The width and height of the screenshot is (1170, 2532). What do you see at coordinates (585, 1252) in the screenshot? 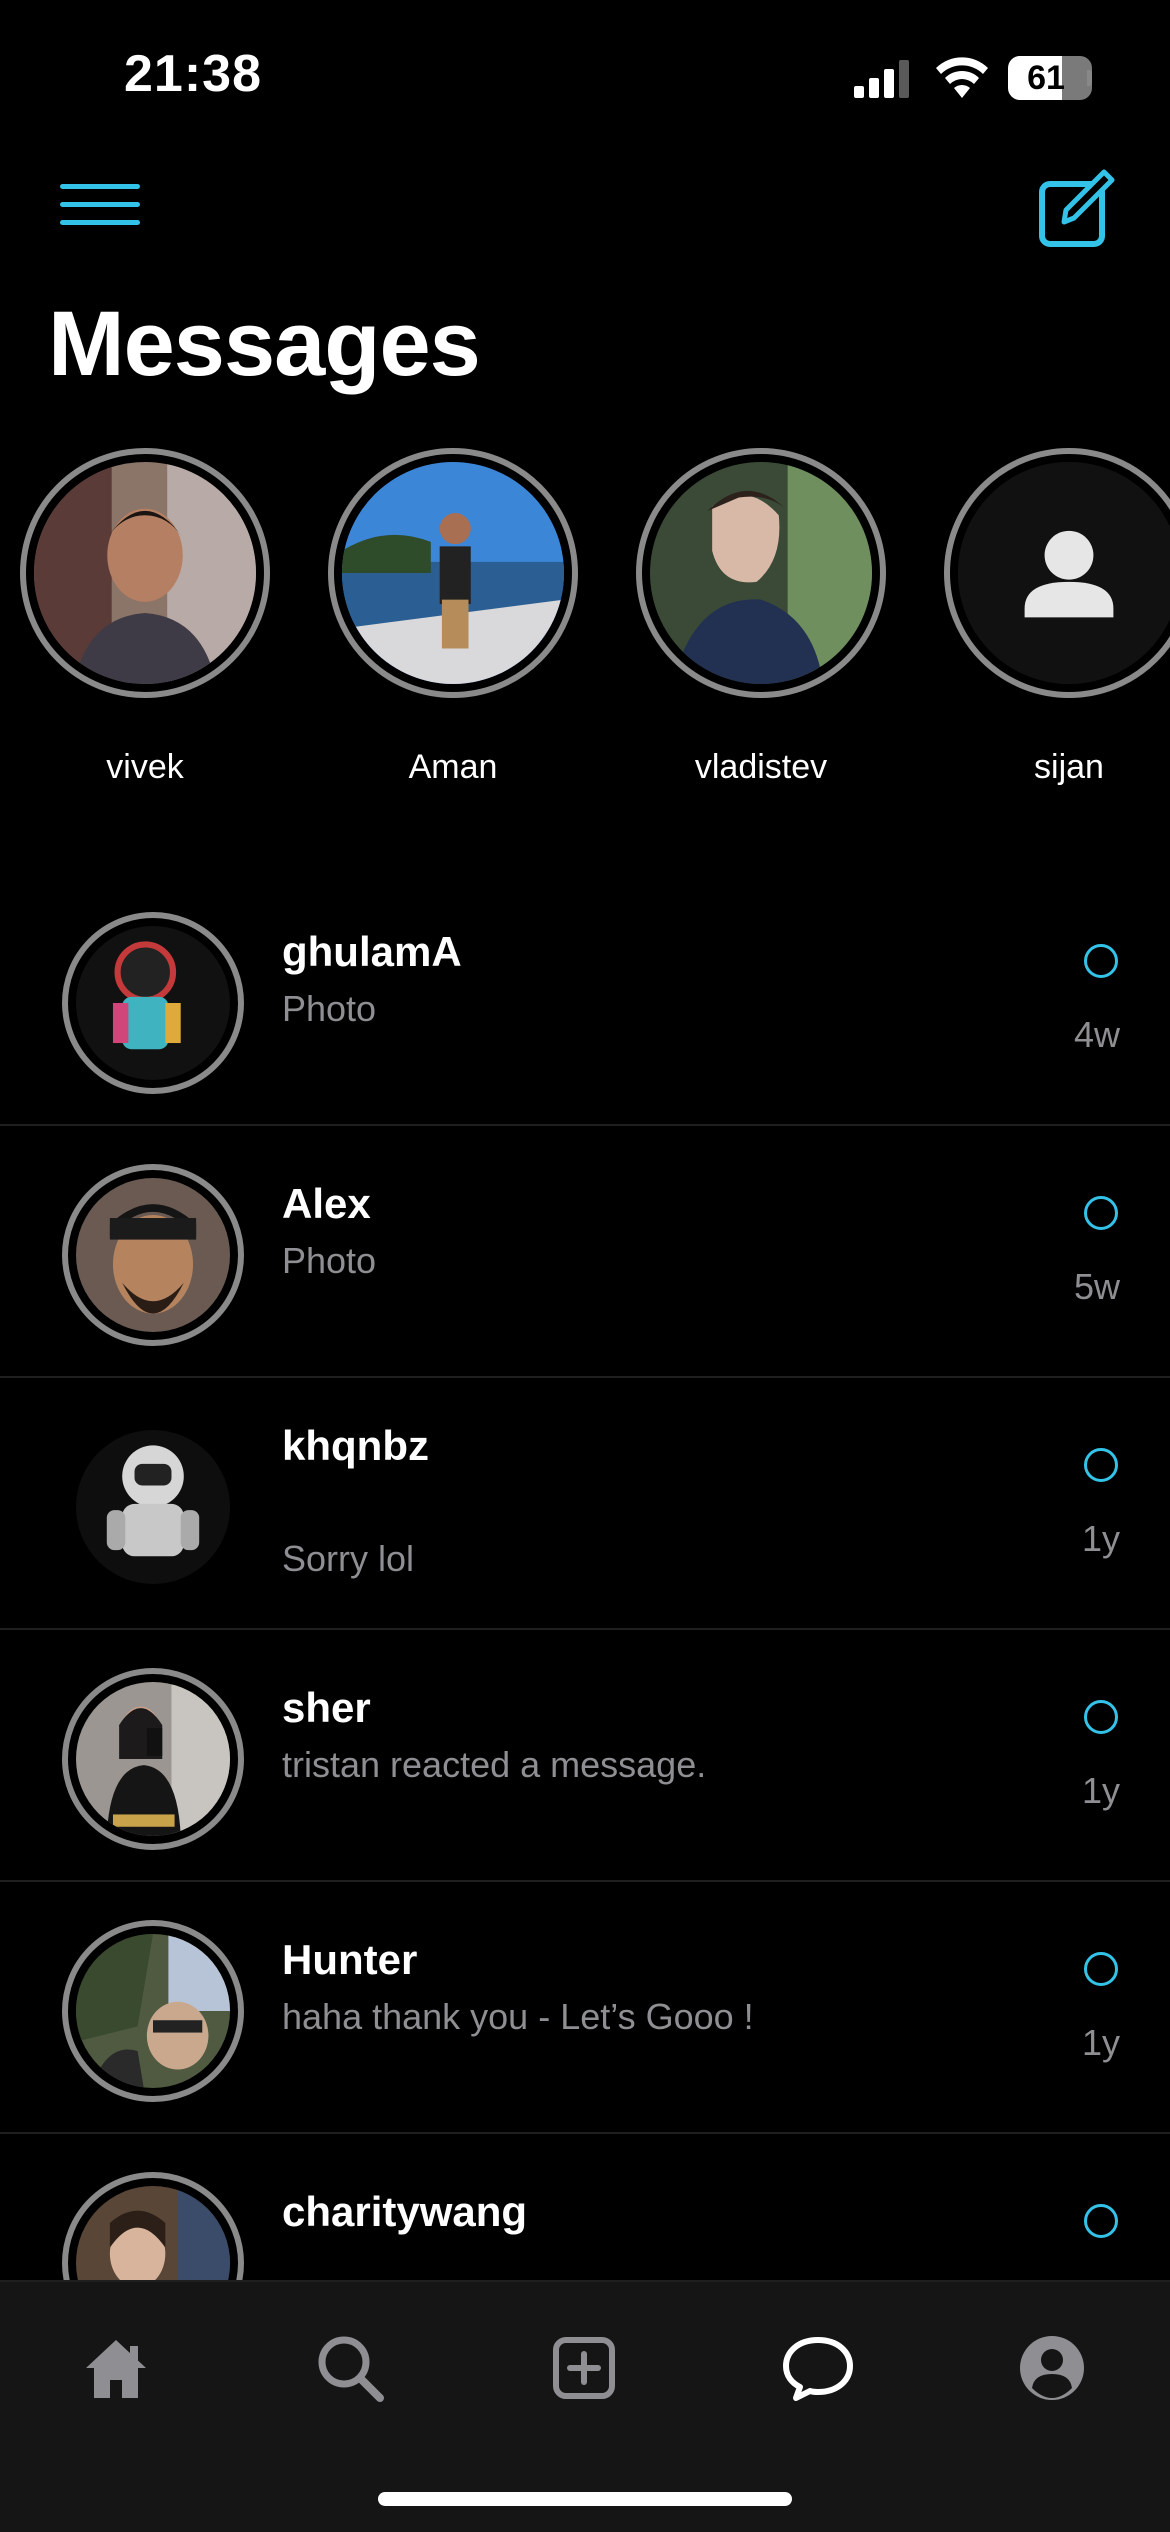
I see `conversation-row: Alex Photo 5w` at bounding box center [585, 1252].